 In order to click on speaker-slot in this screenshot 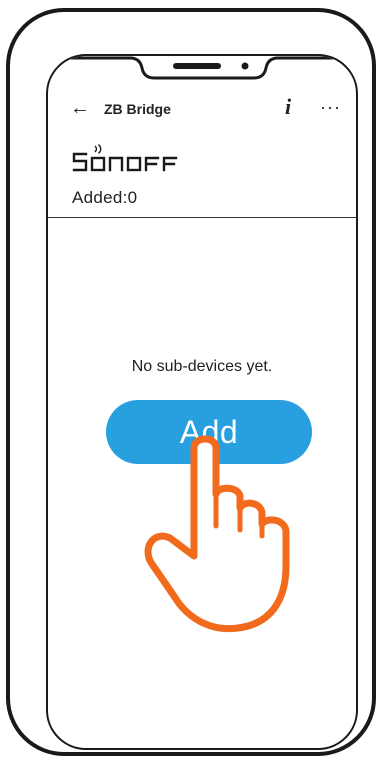, I will do `click(197, 66)`.